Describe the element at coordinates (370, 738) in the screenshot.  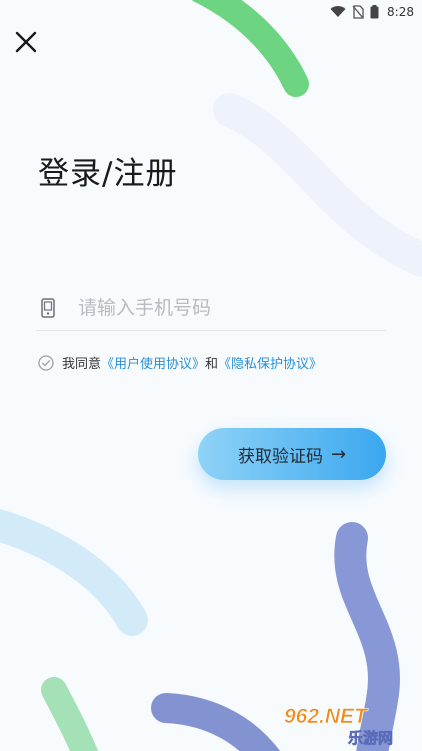
I see `watermark-site: 乐游网` at that location.